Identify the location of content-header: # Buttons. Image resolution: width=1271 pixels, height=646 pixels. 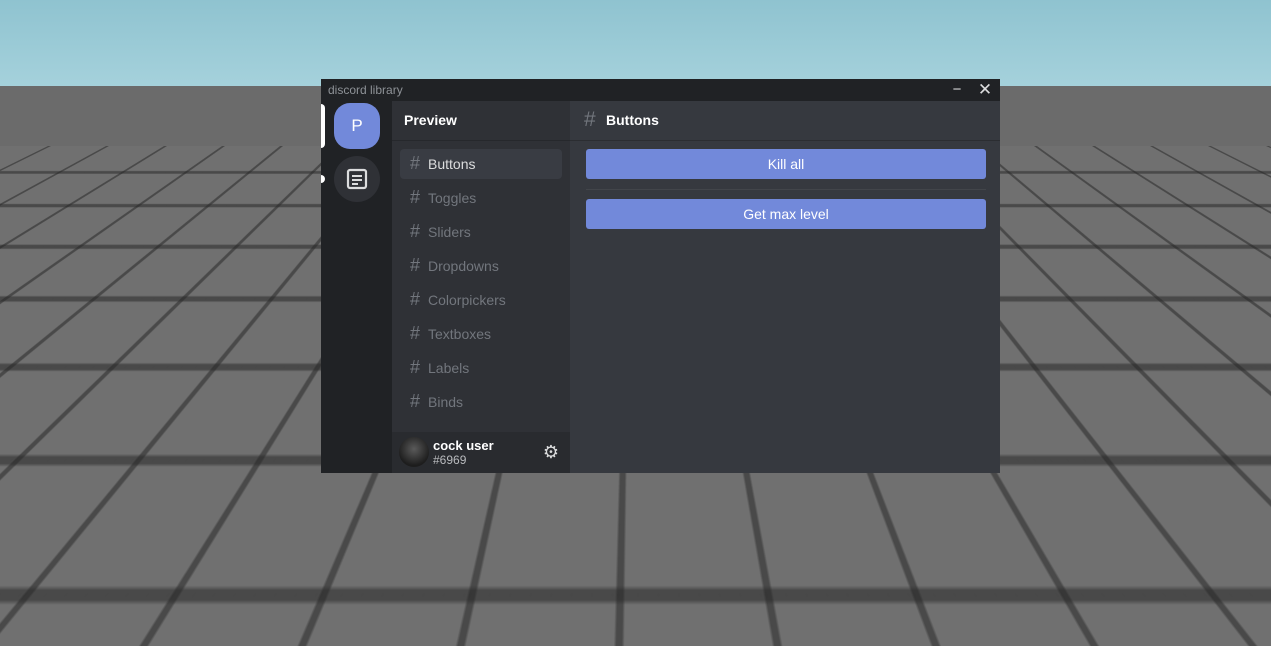
(785, 121).